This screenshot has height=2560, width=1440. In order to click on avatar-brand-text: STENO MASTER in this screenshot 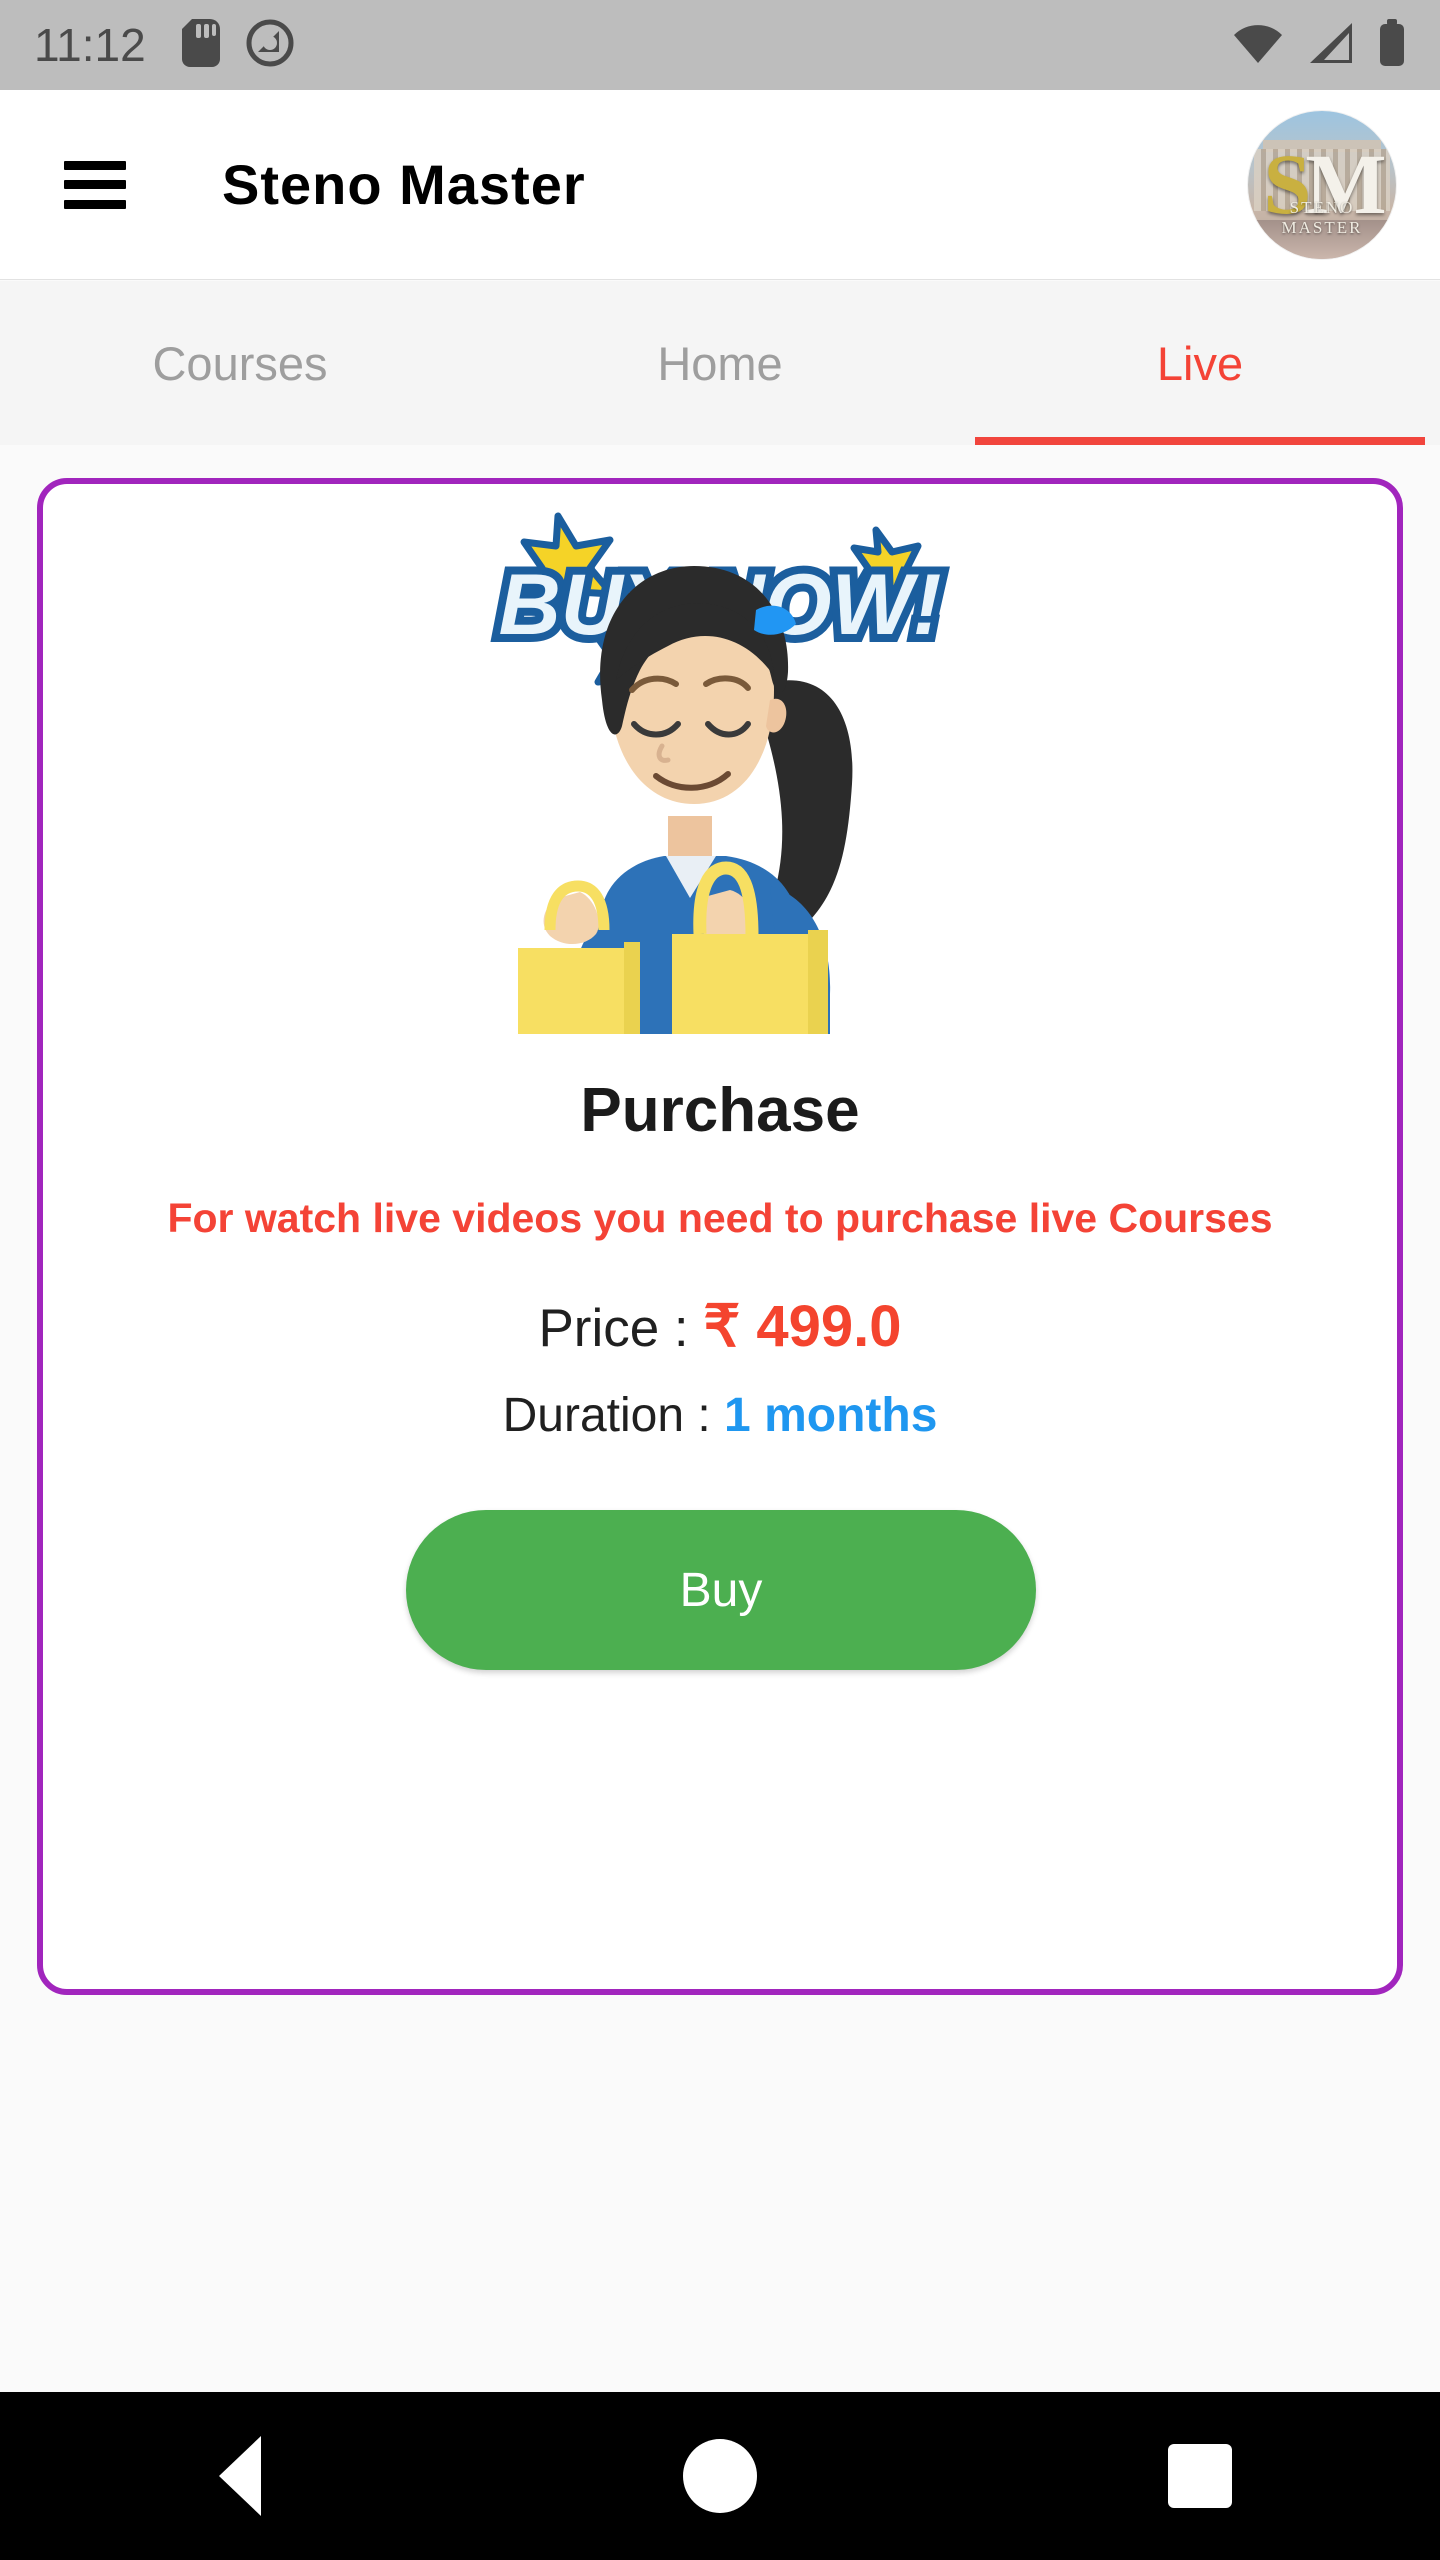, I will do `click(1322, 217)`.